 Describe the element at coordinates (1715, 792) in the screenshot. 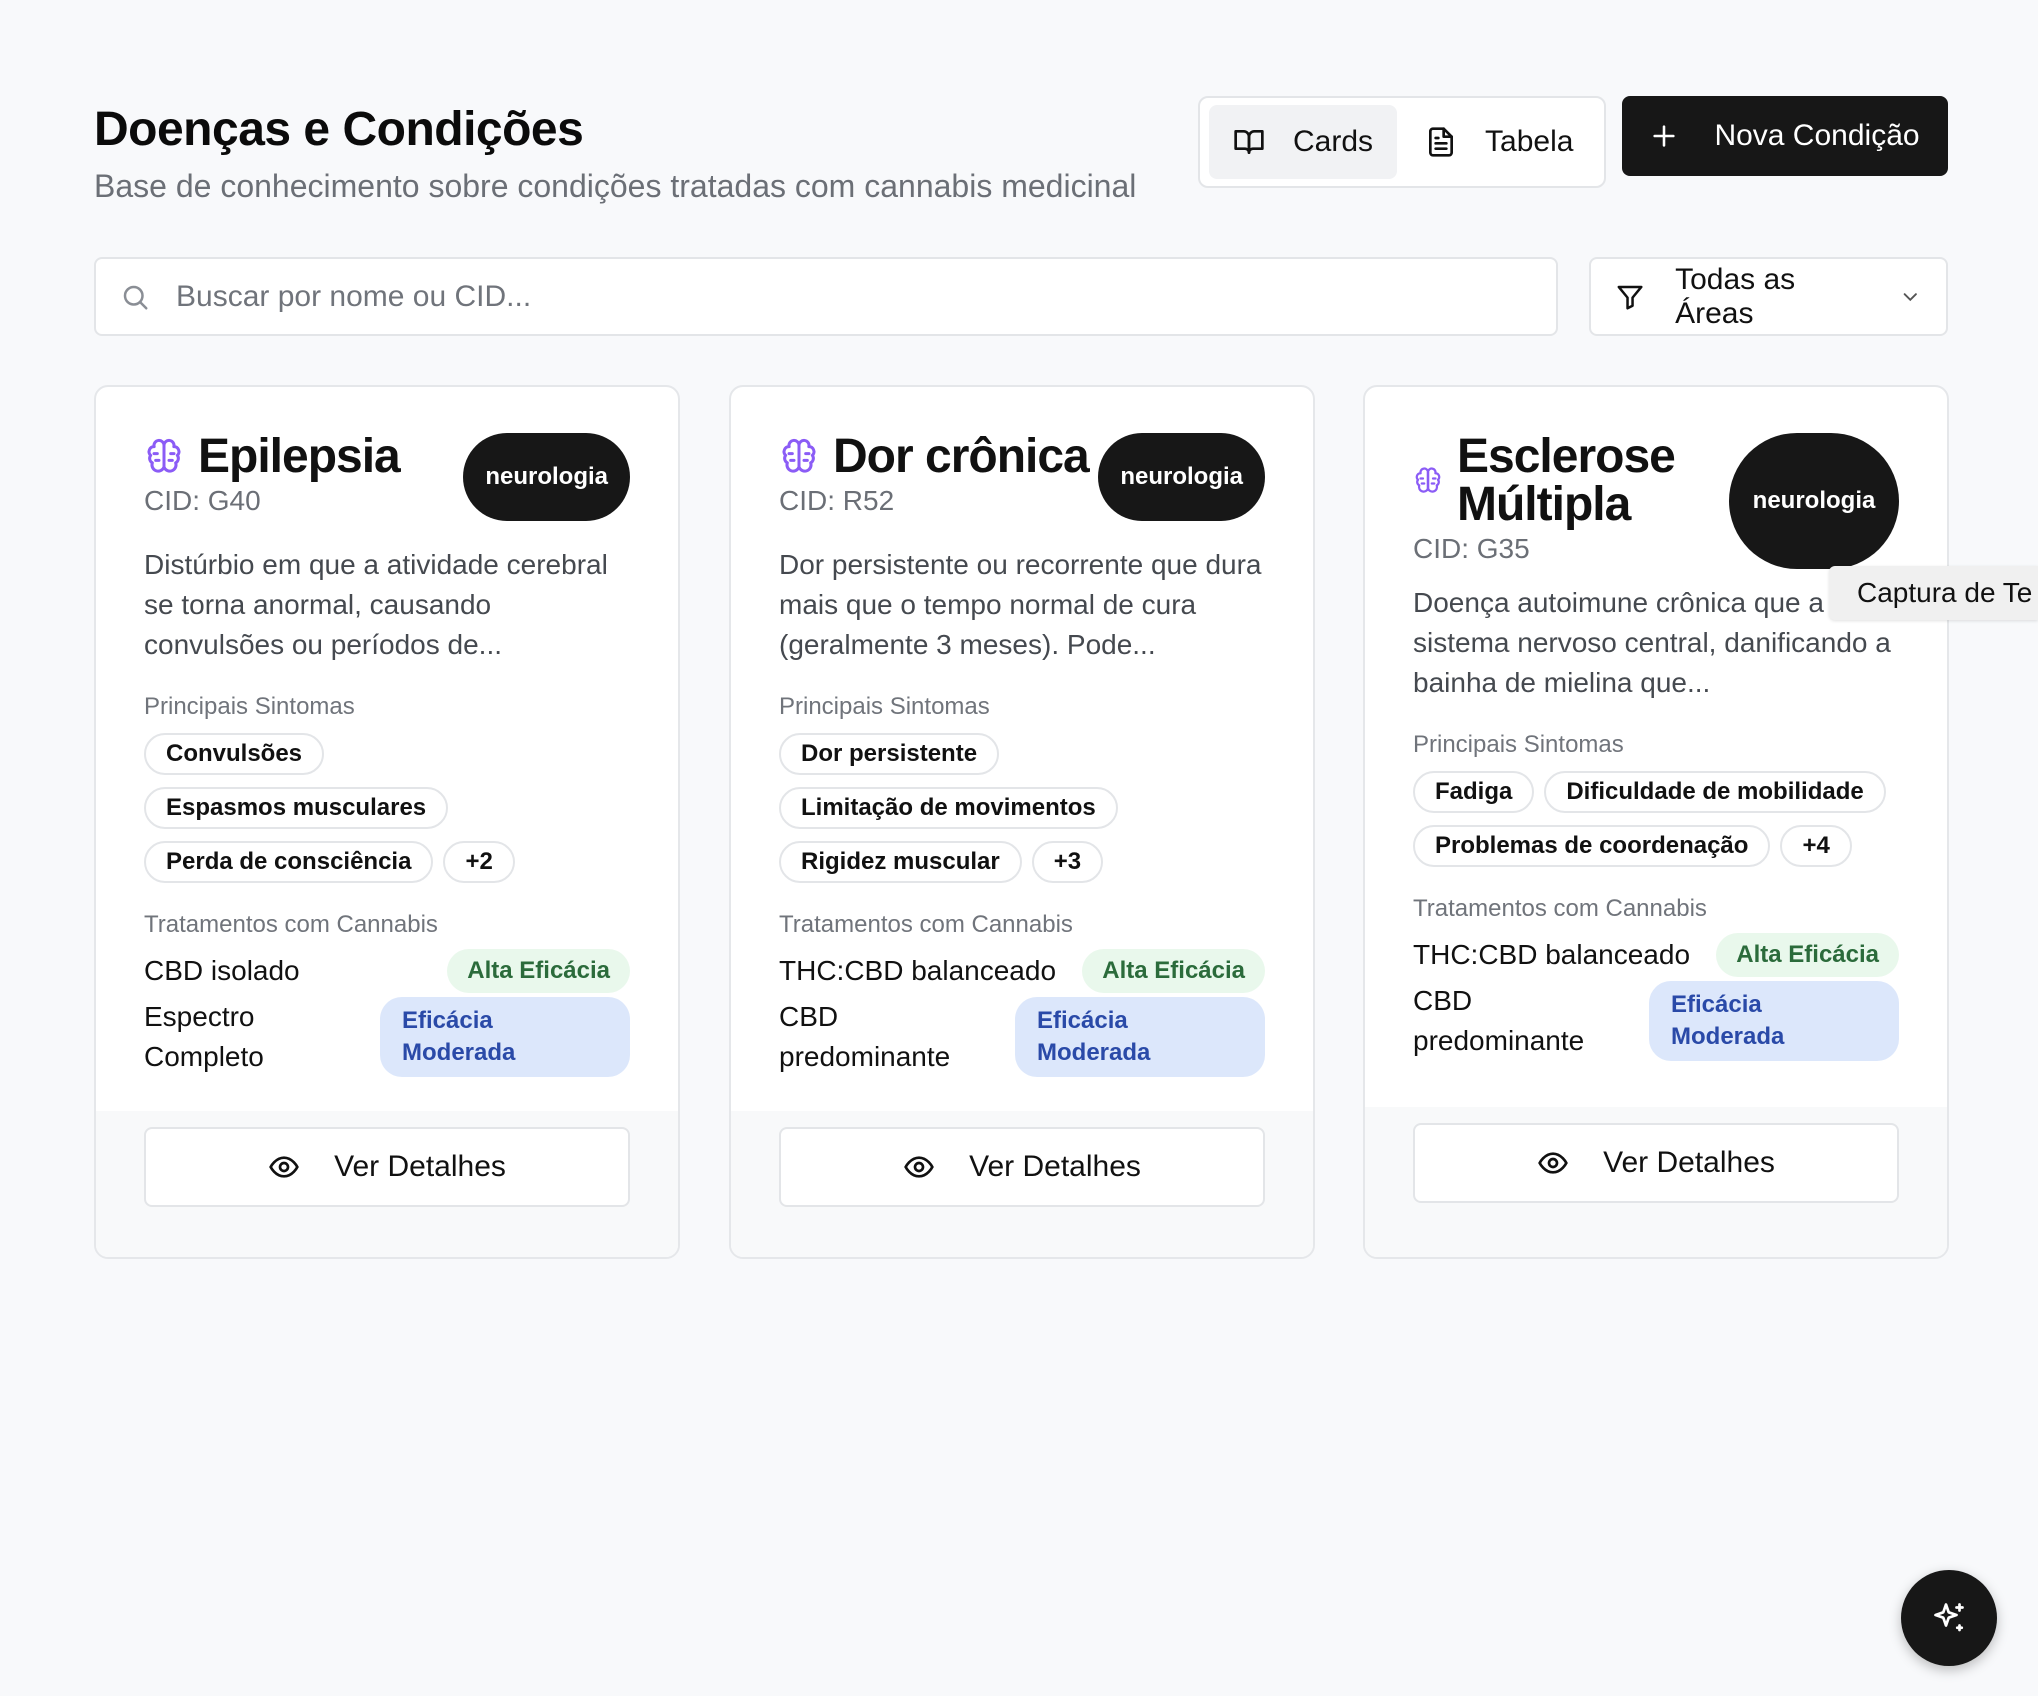

I see `symptom-chip: Dificuldade de mobilidade` at that location.